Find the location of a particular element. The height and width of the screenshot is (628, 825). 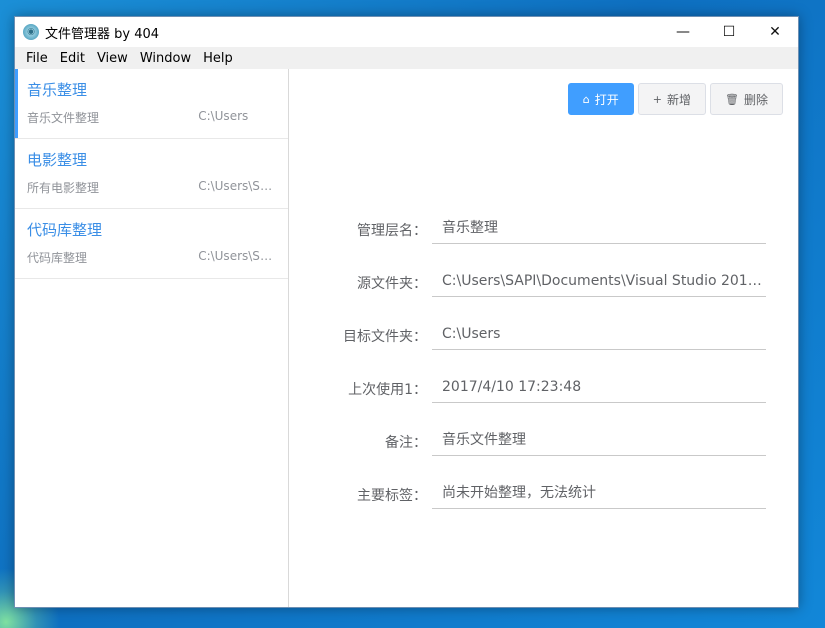

form-row-tags: 主要标签： 尚未开始整理，无法统计 is located at coordinates (543, 508).